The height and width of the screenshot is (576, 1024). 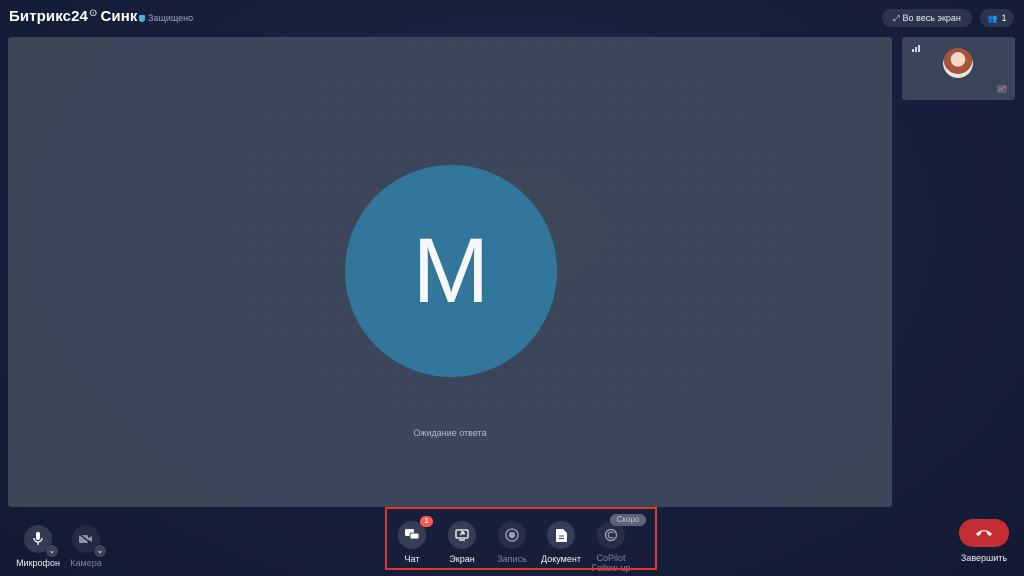 I want to click on microphone-options-chevron-icon: ⌄, so click(x=52, y=551).